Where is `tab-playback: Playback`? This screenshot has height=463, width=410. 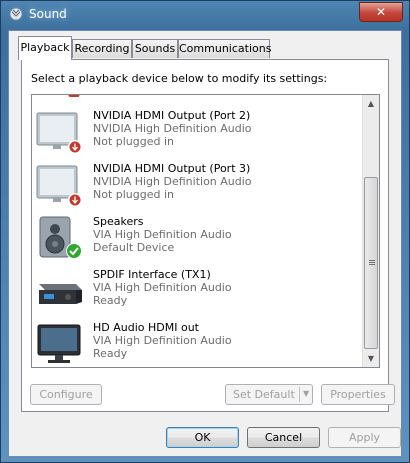 tab-playback: Playback is located at coordinates (45, 48).